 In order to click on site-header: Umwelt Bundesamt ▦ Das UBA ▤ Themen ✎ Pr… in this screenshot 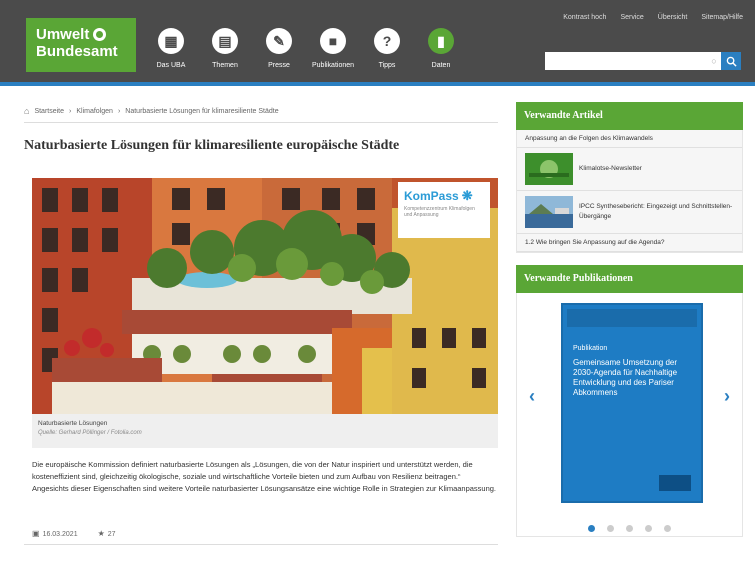, I will do `click(377, 41)`.